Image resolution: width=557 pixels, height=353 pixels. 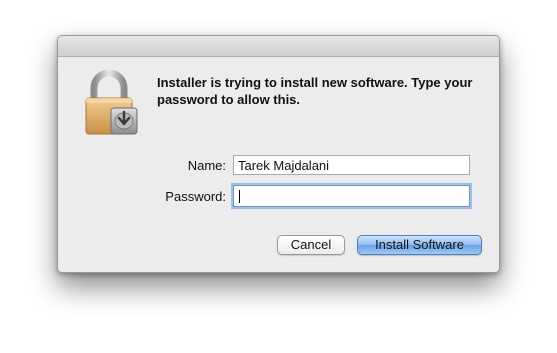 What do you see at coordinates (278, 46) in the screenshot?
I see `dialog-titlebar` at bounding box center [278, 46].